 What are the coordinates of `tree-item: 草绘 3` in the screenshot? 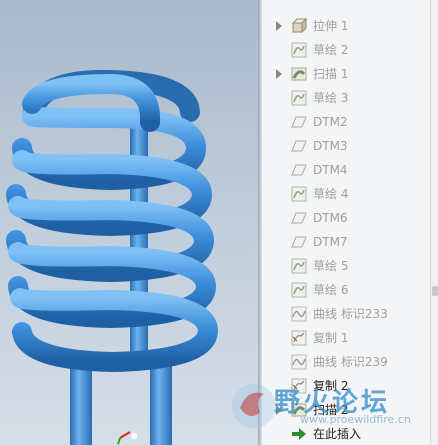 It's located at (346, 98).